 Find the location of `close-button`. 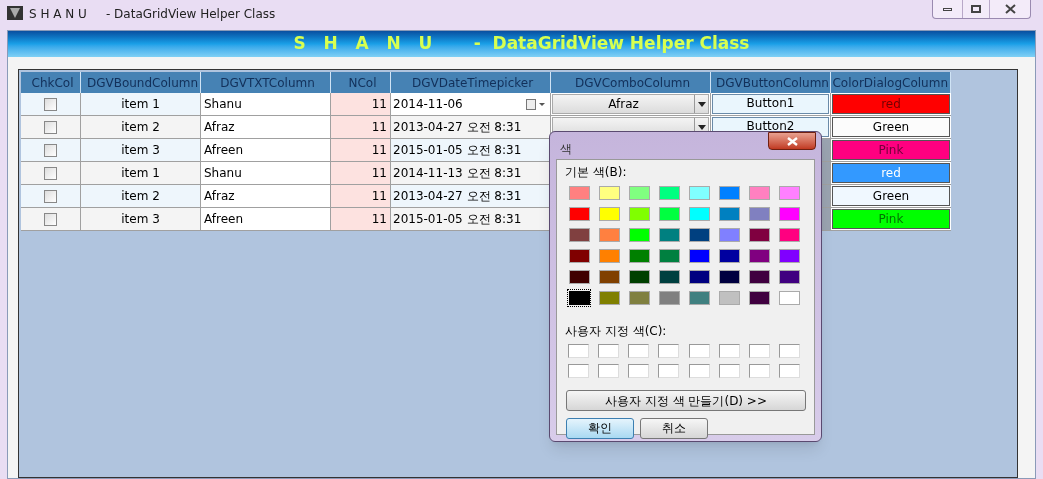

close-button is located at coordinates (792, 141).